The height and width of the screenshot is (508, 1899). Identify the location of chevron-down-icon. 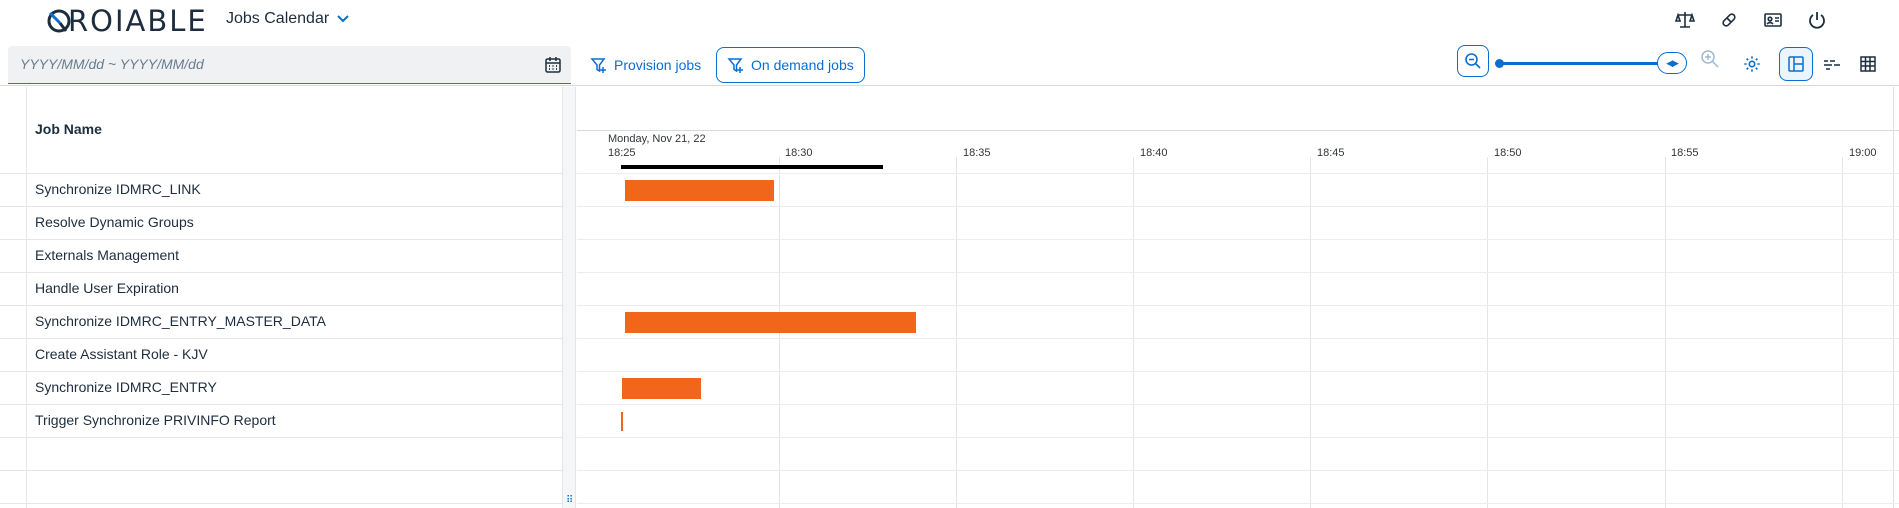
(343, 19).